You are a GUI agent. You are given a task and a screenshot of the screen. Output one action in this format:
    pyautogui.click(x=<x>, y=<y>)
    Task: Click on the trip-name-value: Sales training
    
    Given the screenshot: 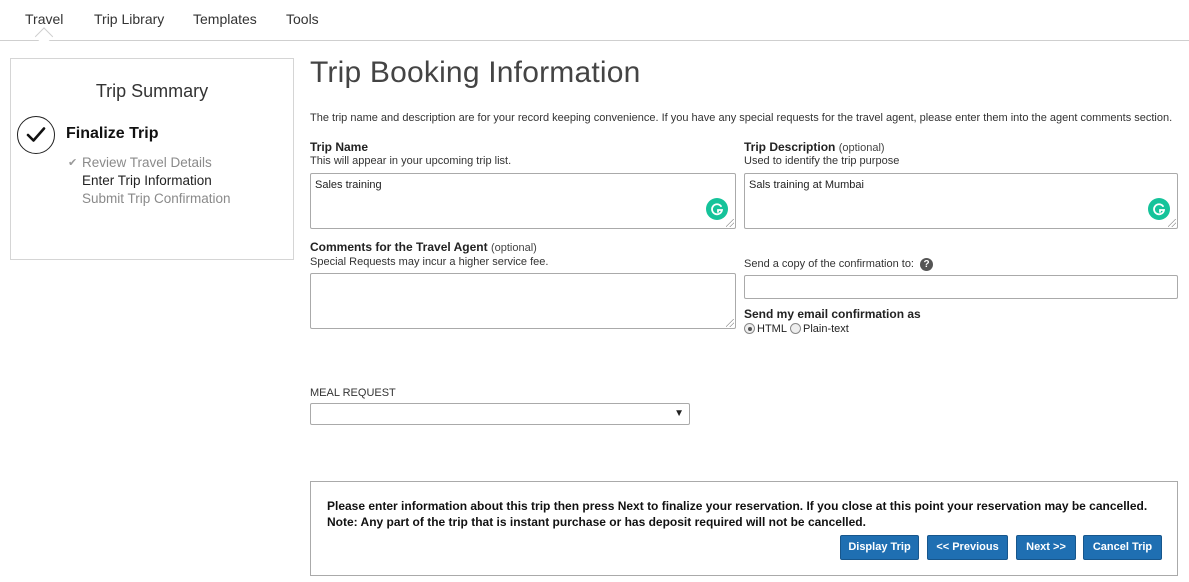 What is the action you would take?
    pyautogui.click(x=348, y=185)
    